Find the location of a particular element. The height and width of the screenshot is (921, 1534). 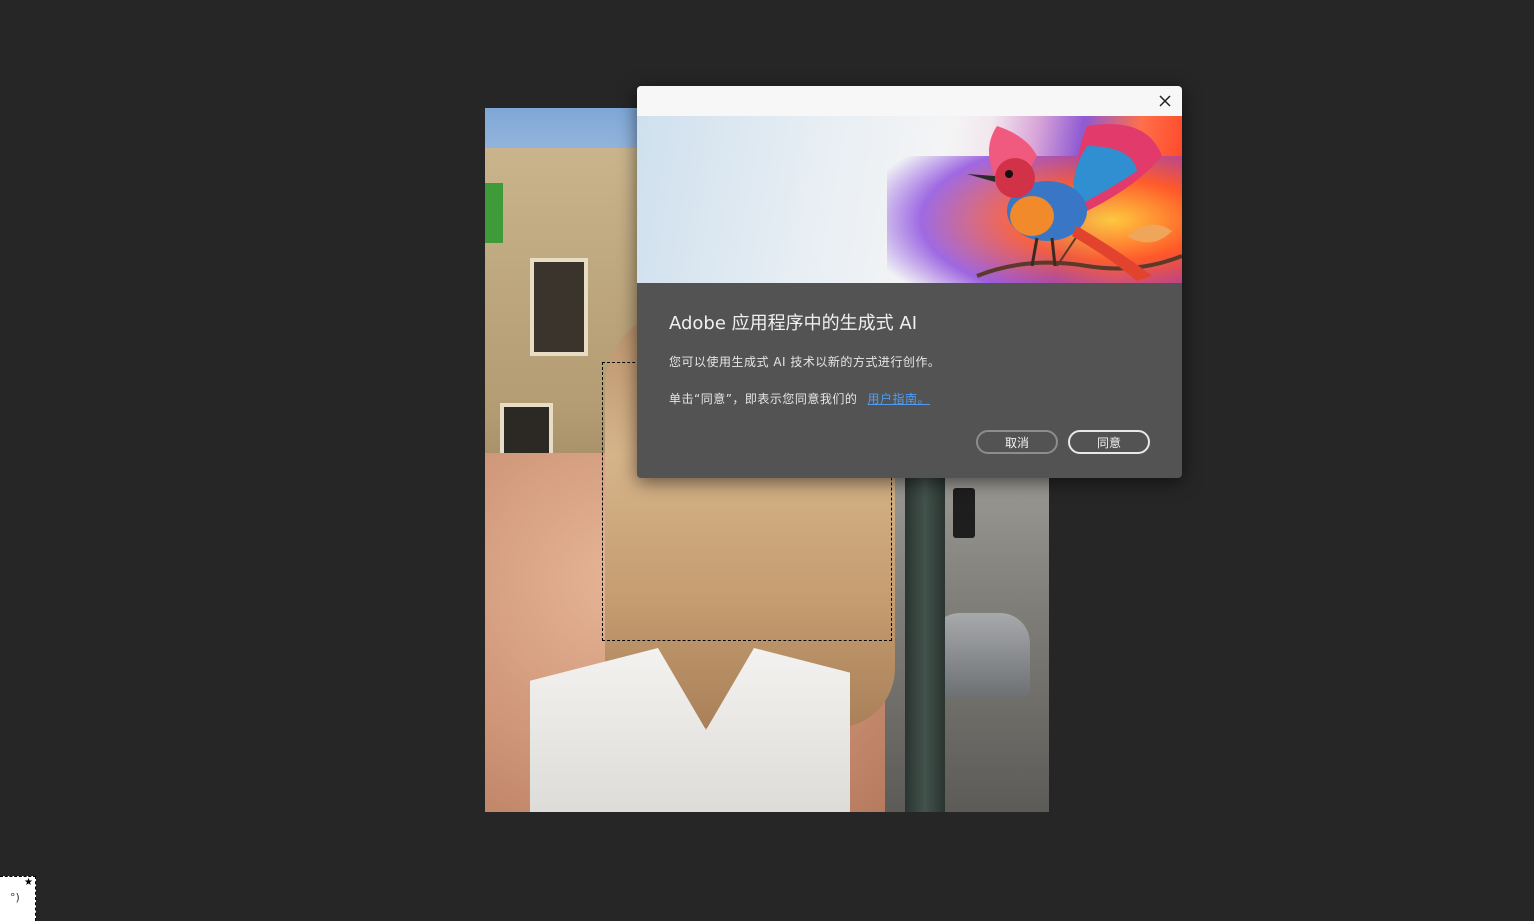

hero-banner is located at coordinates (909, 199).